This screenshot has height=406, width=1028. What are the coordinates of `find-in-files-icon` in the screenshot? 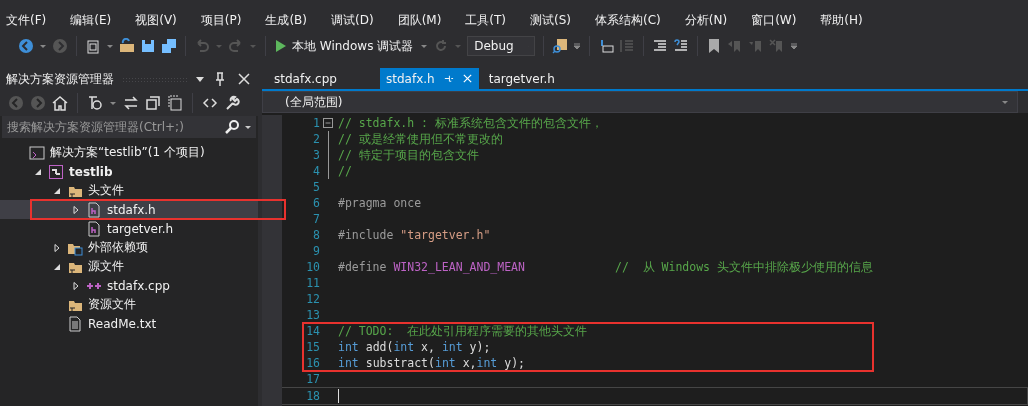 It's located at (560, 46).